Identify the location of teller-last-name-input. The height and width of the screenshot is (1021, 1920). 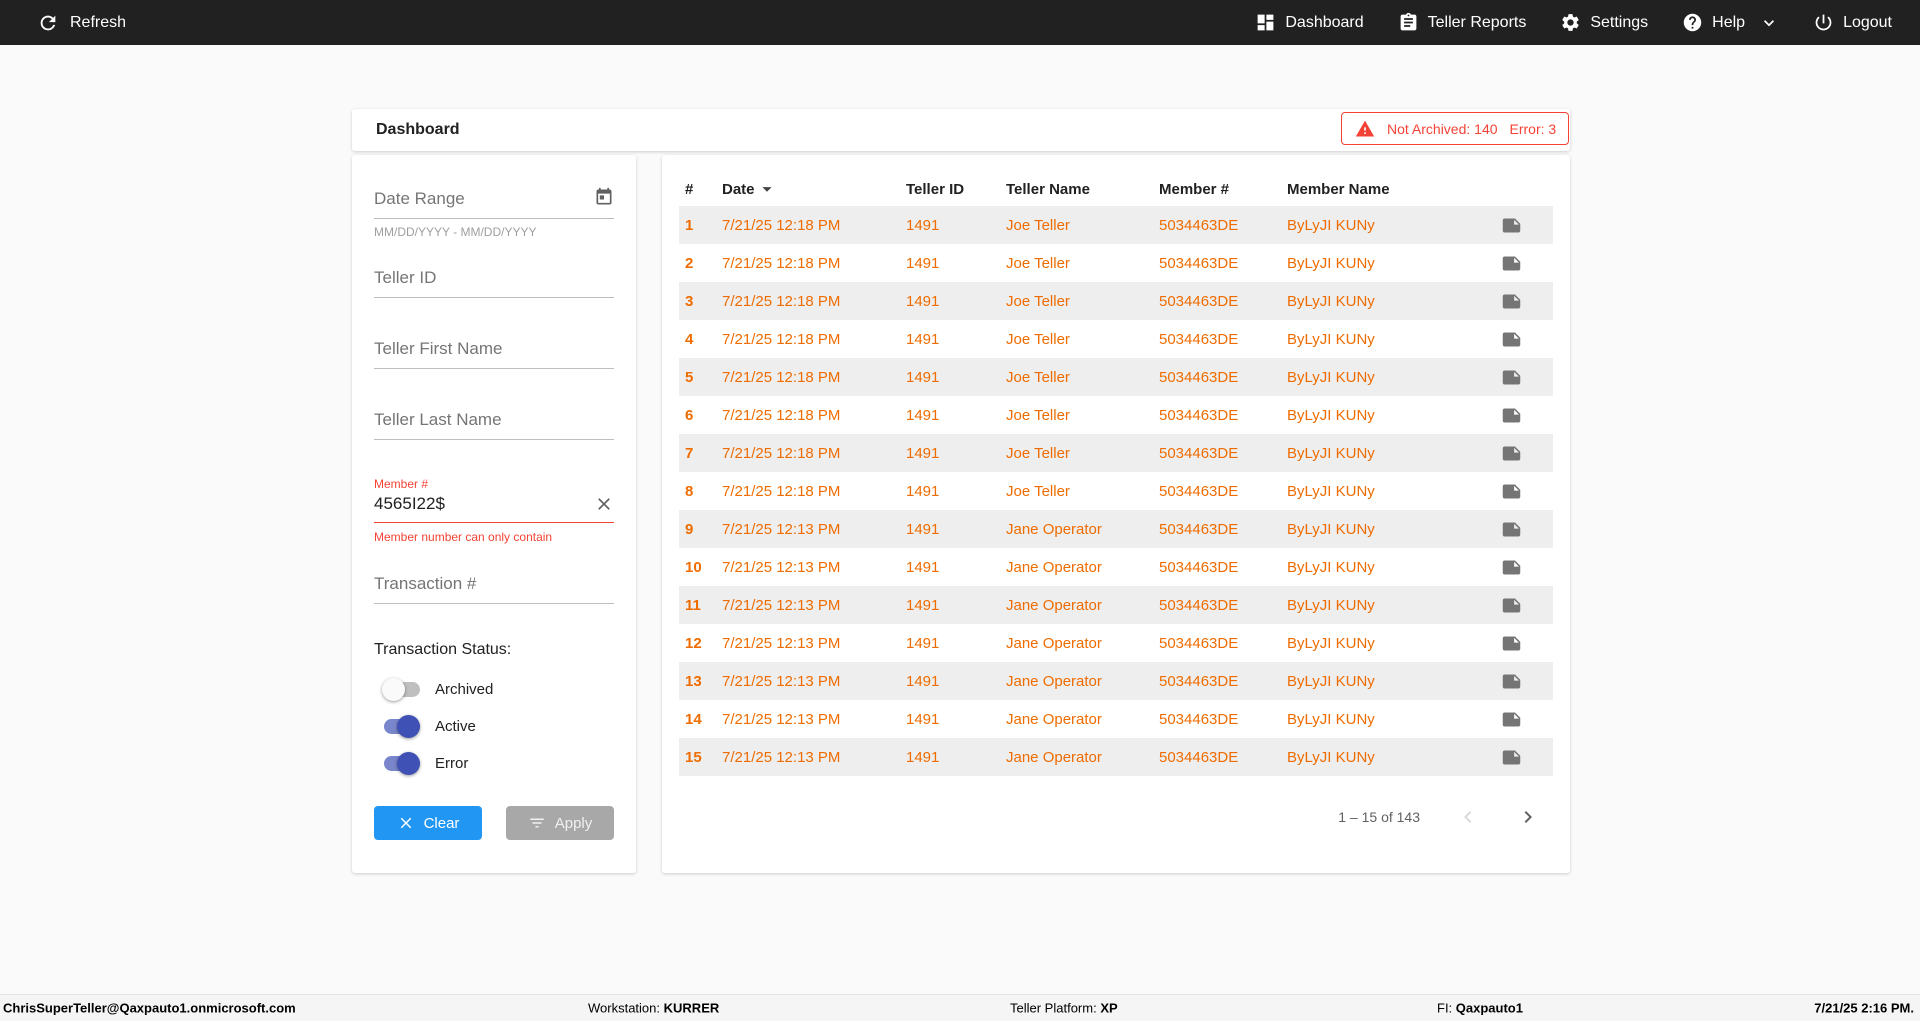
(494, 423).